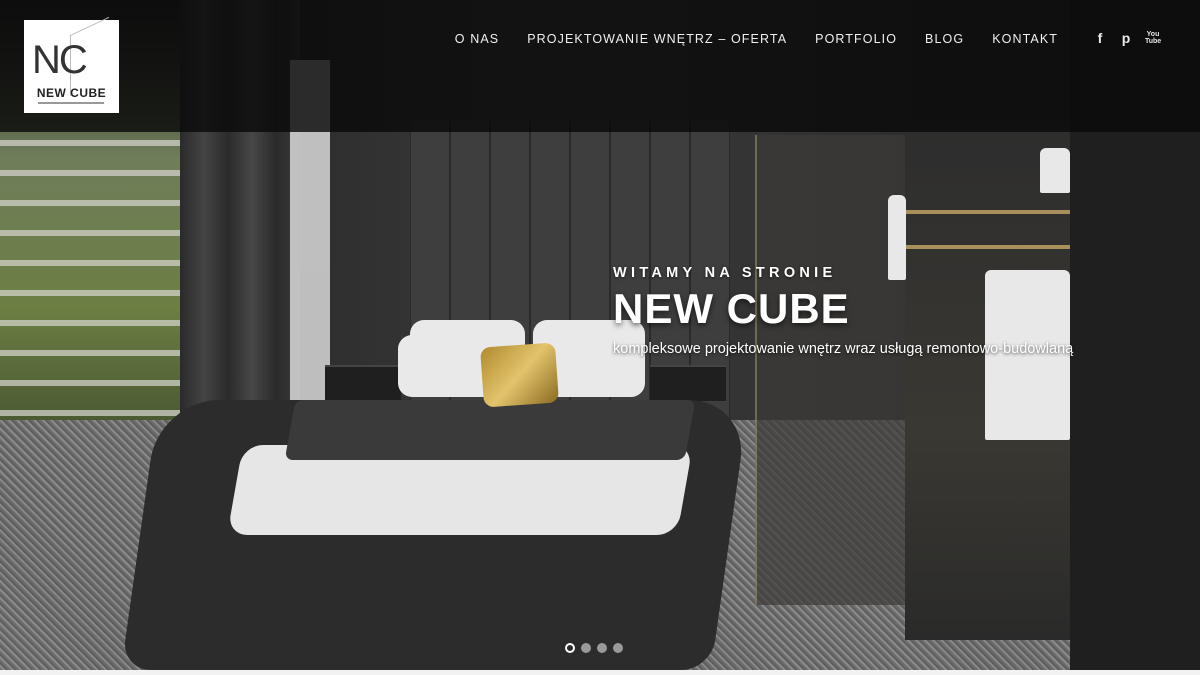 This screenshot has height=675, width=1200. I want to click on nav-item-oferta: PROJEKTOWANIE WNĘTRZ – OFERTA, so click(657, 39).